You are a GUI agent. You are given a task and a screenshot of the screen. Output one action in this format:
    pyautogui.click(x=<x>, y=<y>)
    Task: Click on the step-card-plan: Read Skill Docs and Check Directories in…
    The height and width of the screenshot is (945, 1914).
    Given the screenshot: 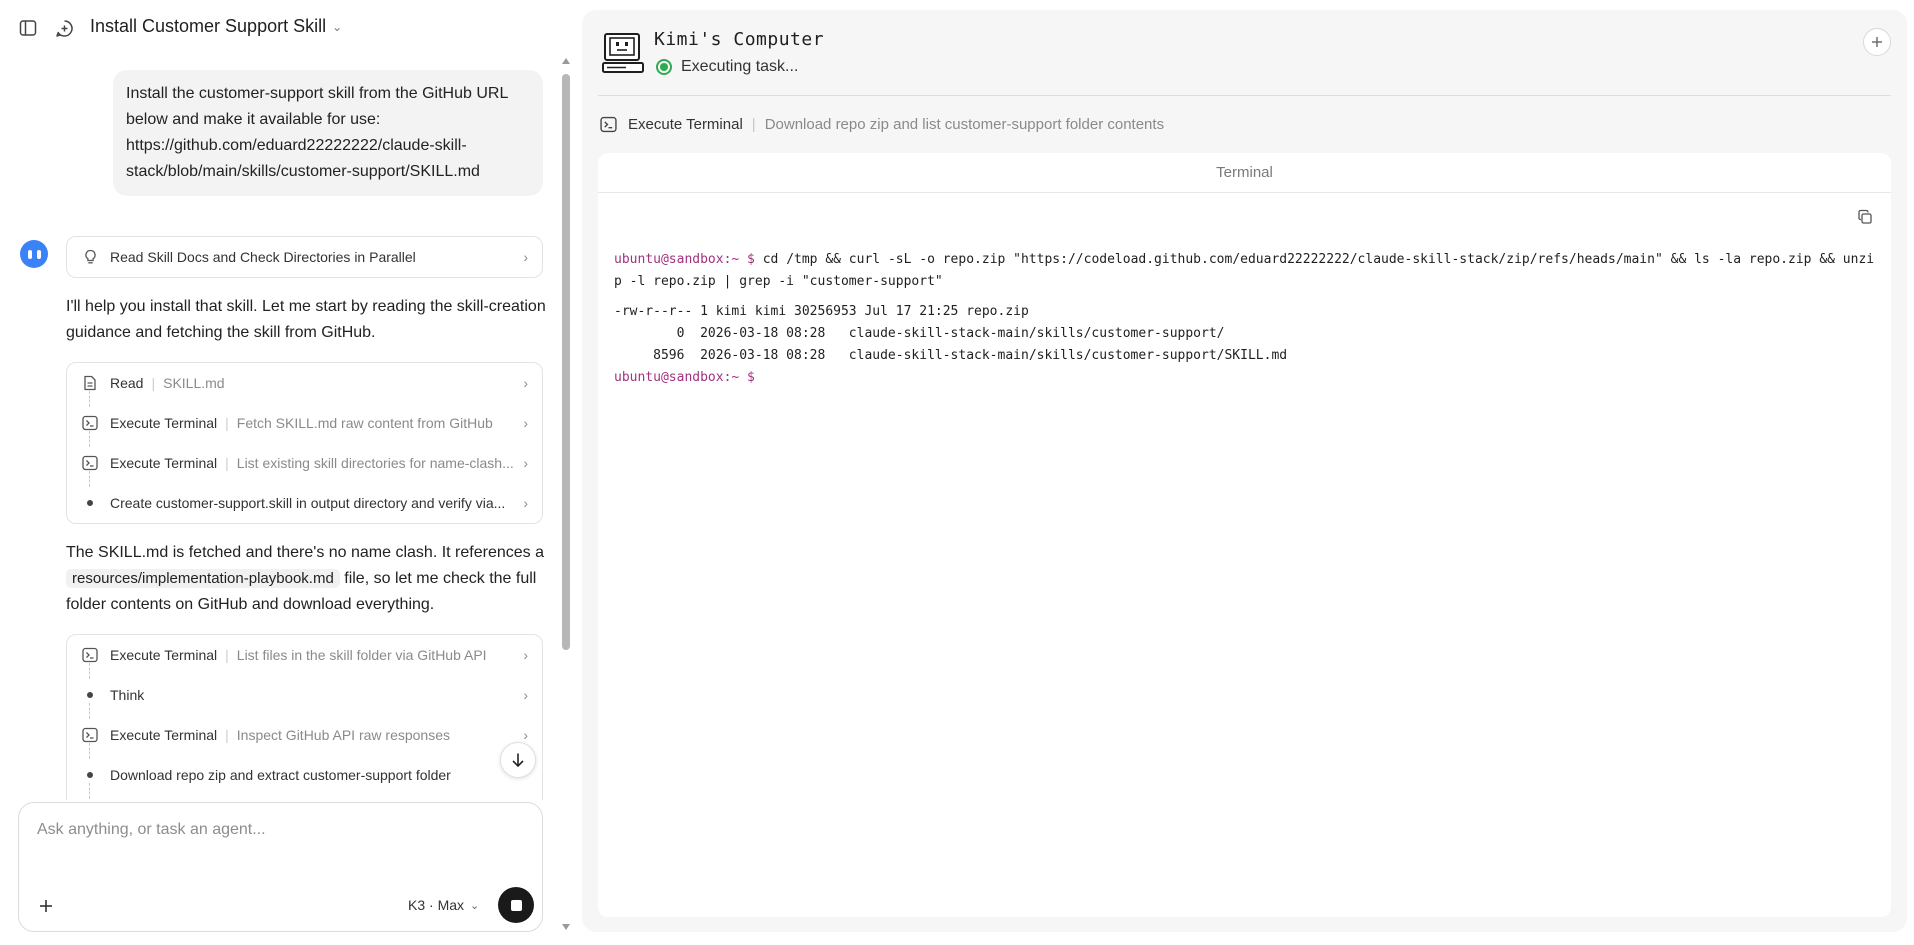 What is the action you would take?
    pyautogui.click(x=304, y=257)
    